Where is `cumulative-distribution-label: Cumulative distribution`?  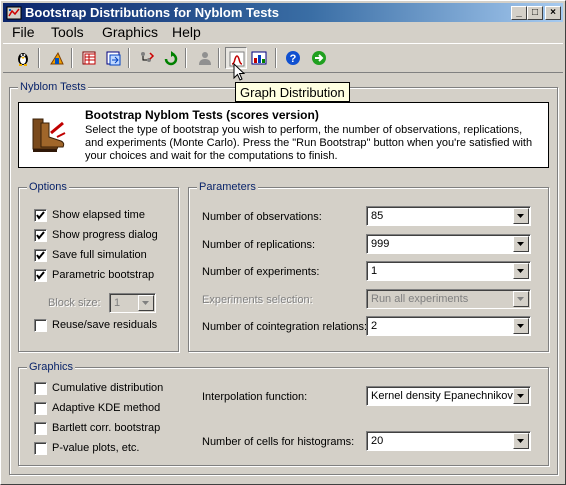
cumulative-distribution-label: Cumulative distribution is located at coordinates (108, 388).